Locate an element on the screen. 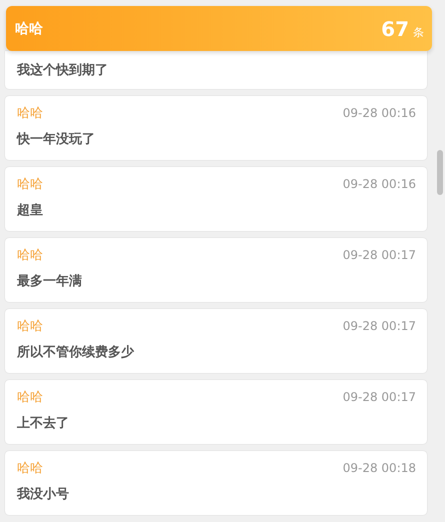  message-text: 超皇 is located at coordinates (30, 210).